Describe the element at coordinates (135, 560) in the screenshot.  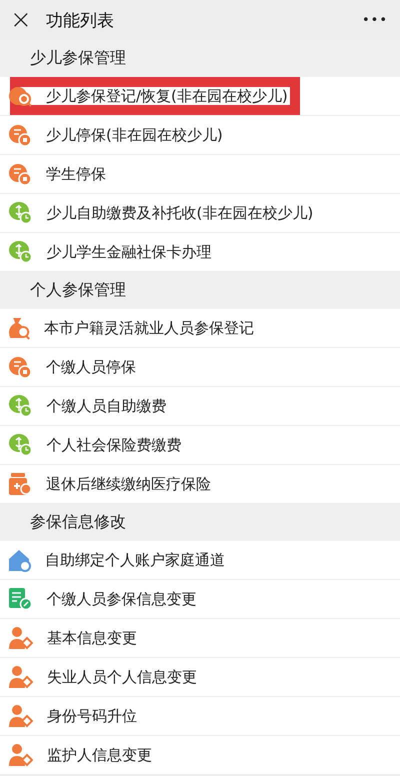
I see `item-label: 自助绑定个人账户家庭通道` at that location.